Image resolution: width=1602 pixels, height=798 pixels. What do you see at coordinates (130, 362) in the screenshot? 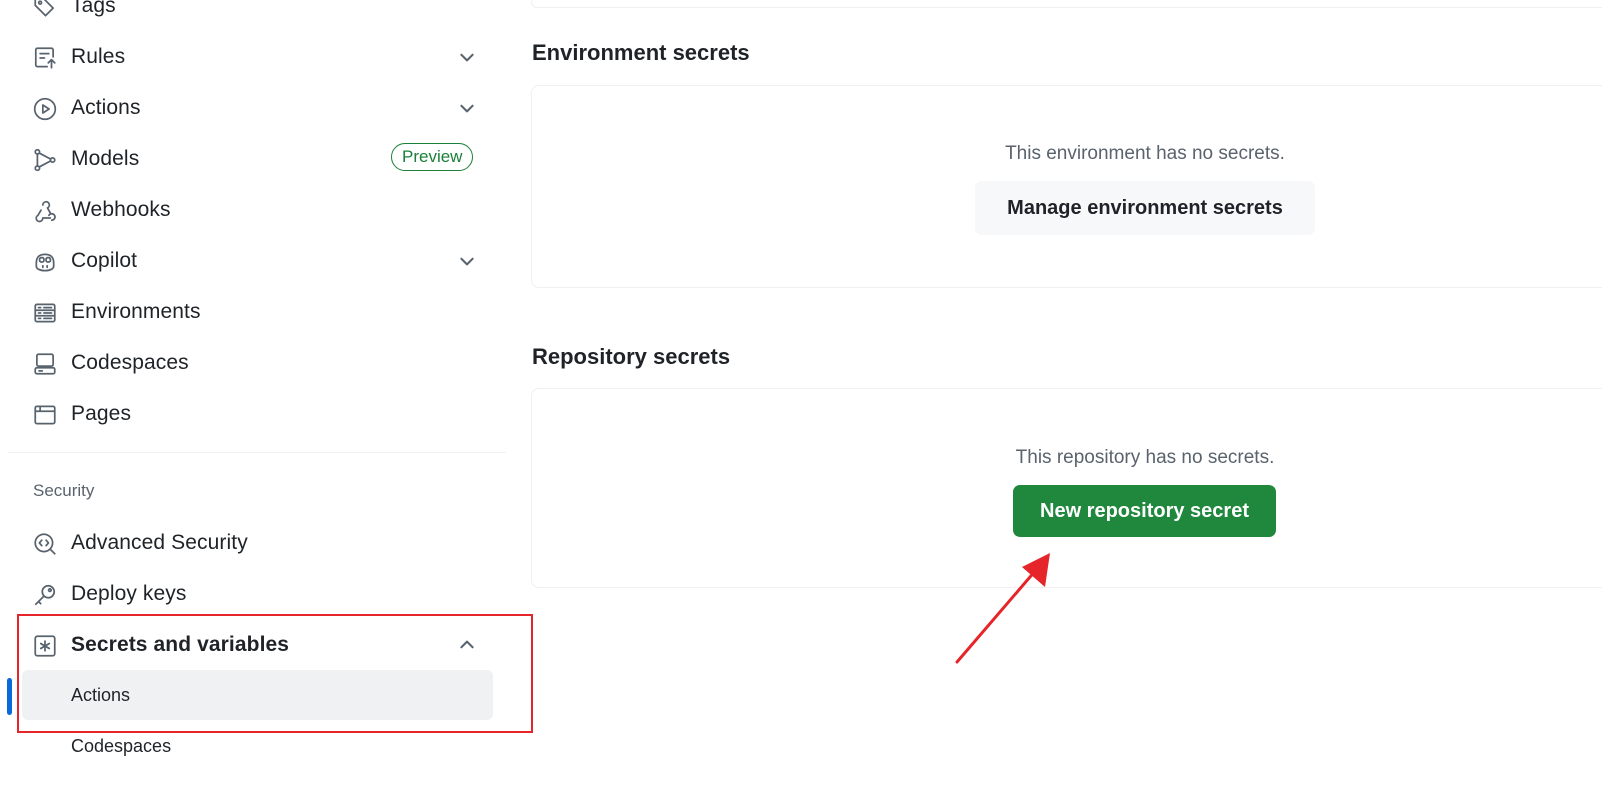
I see `sidebar-item-label: Codespaces` at bounding box center [130, 362].